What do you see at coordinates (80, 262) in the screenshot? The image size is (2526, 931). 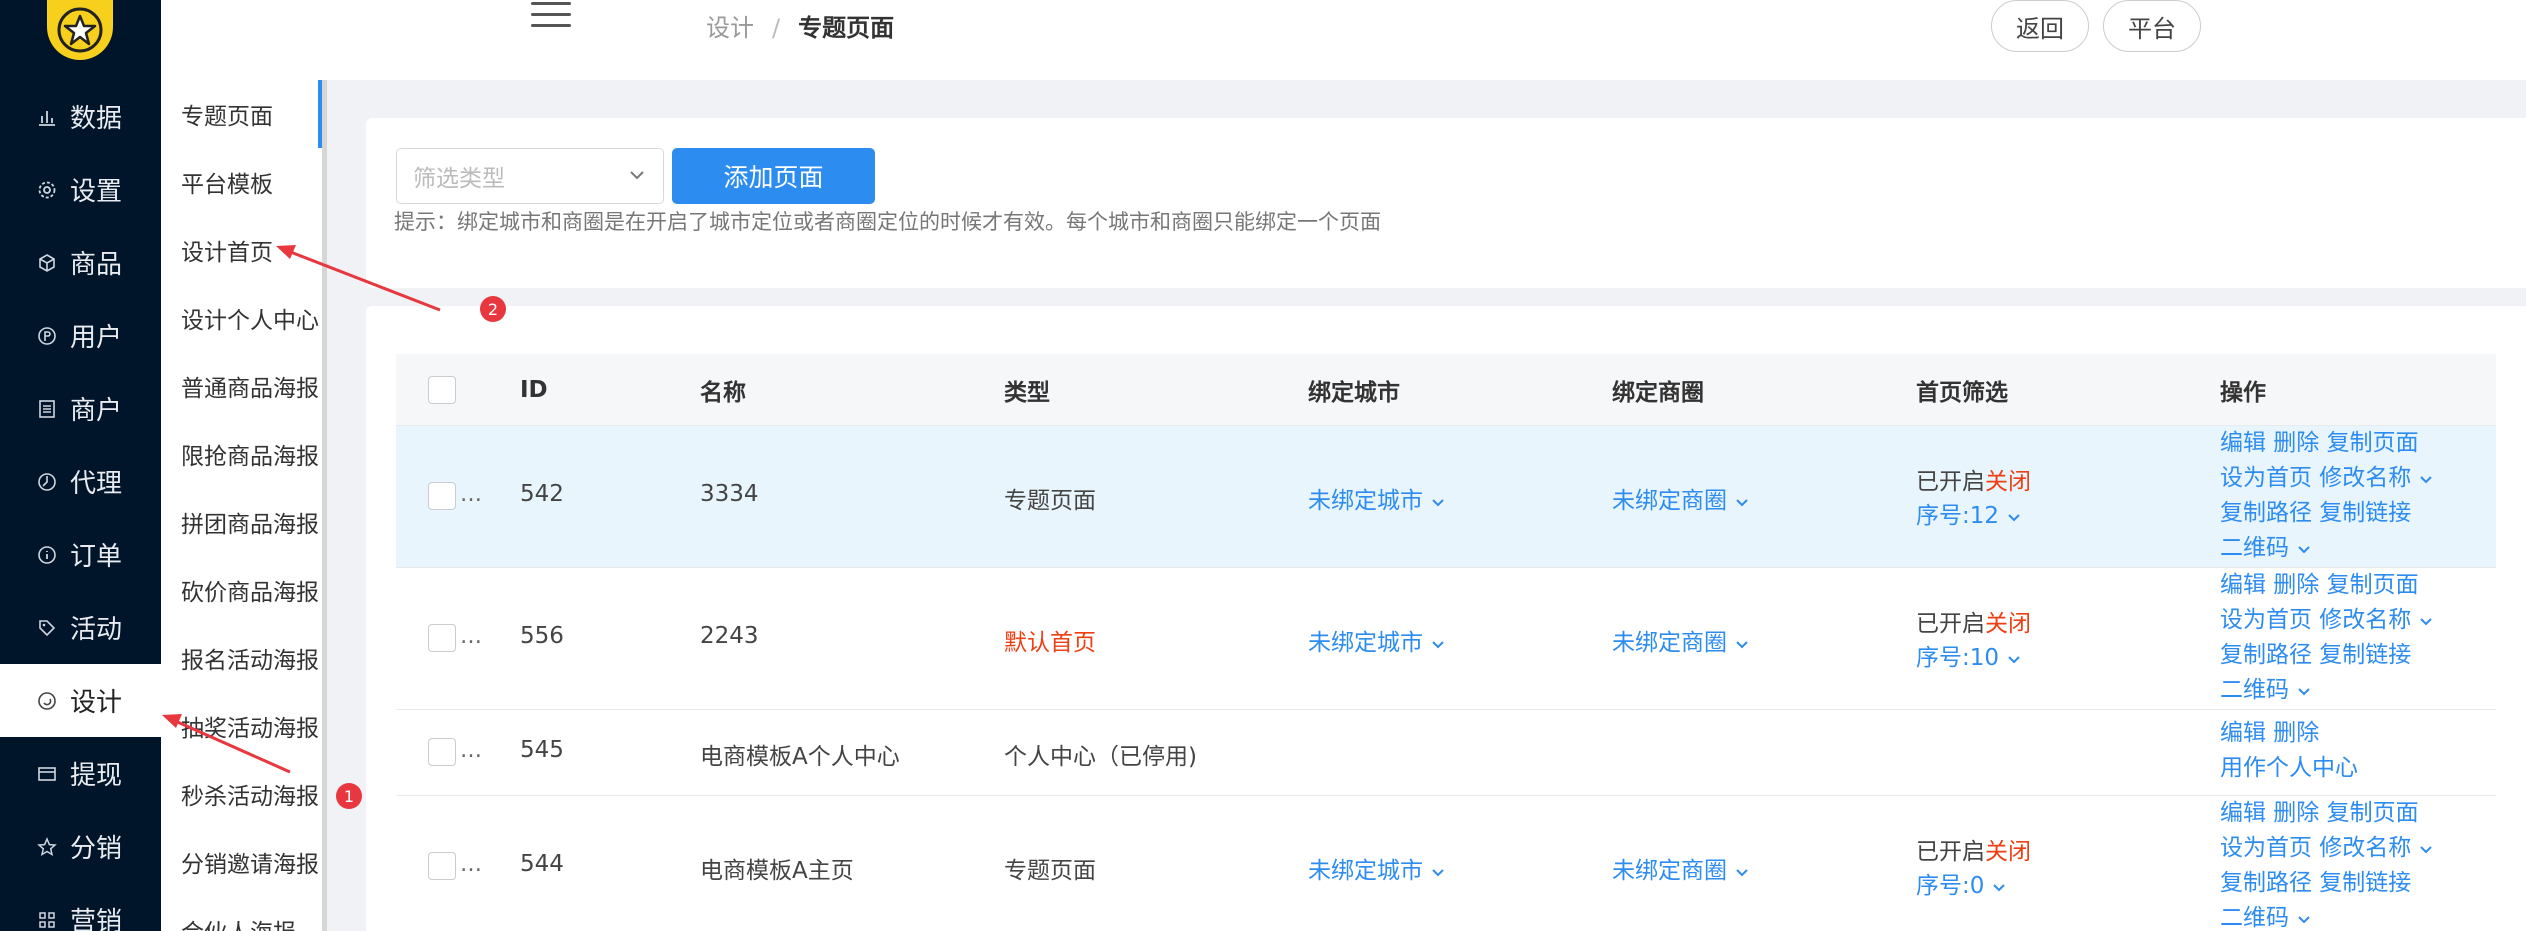 I see `nav-item-products: 商品` at bounding box center [80, 262].